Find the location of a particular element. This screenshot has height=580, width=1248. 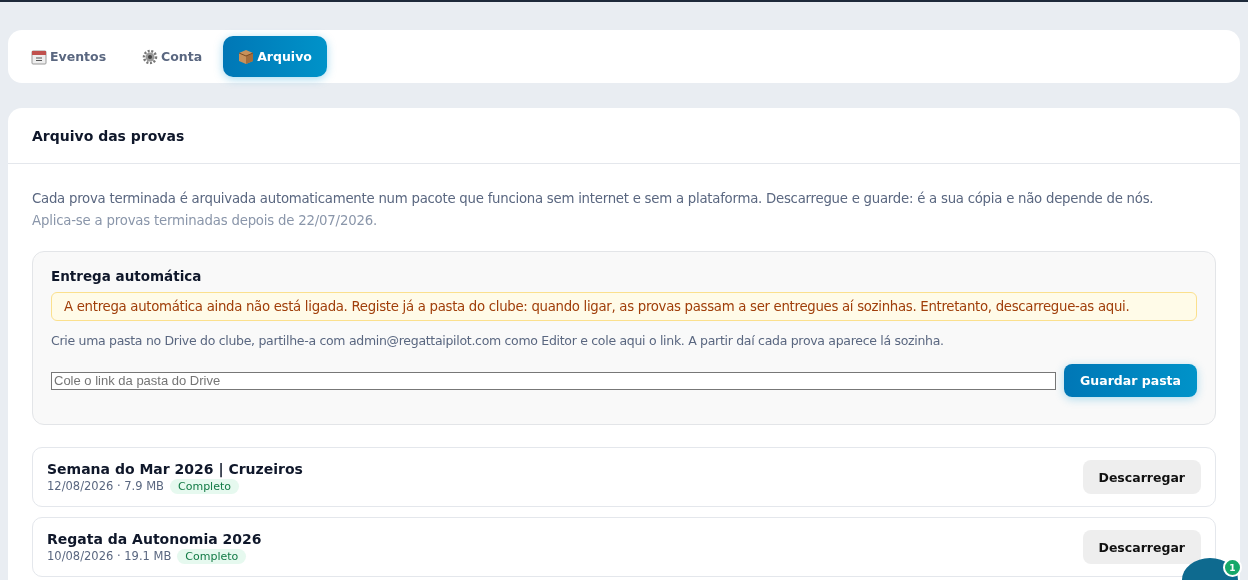

panel-title: Entrega automática is located at coordinates (127, 276).